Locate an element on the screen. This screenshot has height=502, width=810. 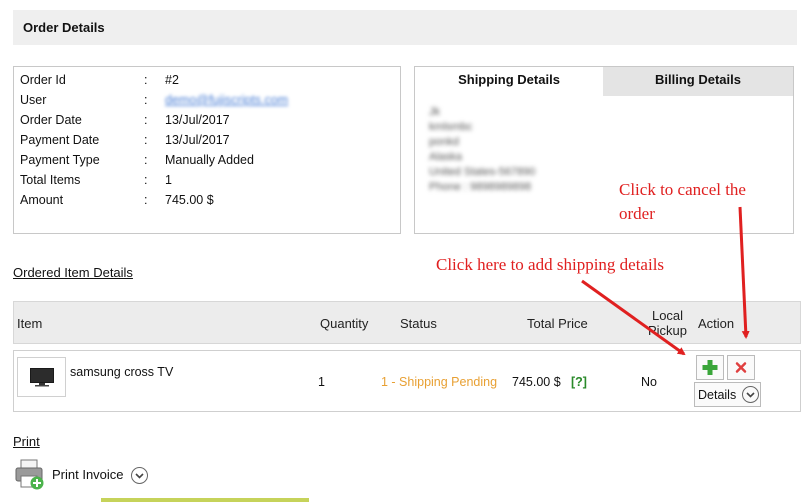
cancel-arrow is located at coordinates (744, 272).